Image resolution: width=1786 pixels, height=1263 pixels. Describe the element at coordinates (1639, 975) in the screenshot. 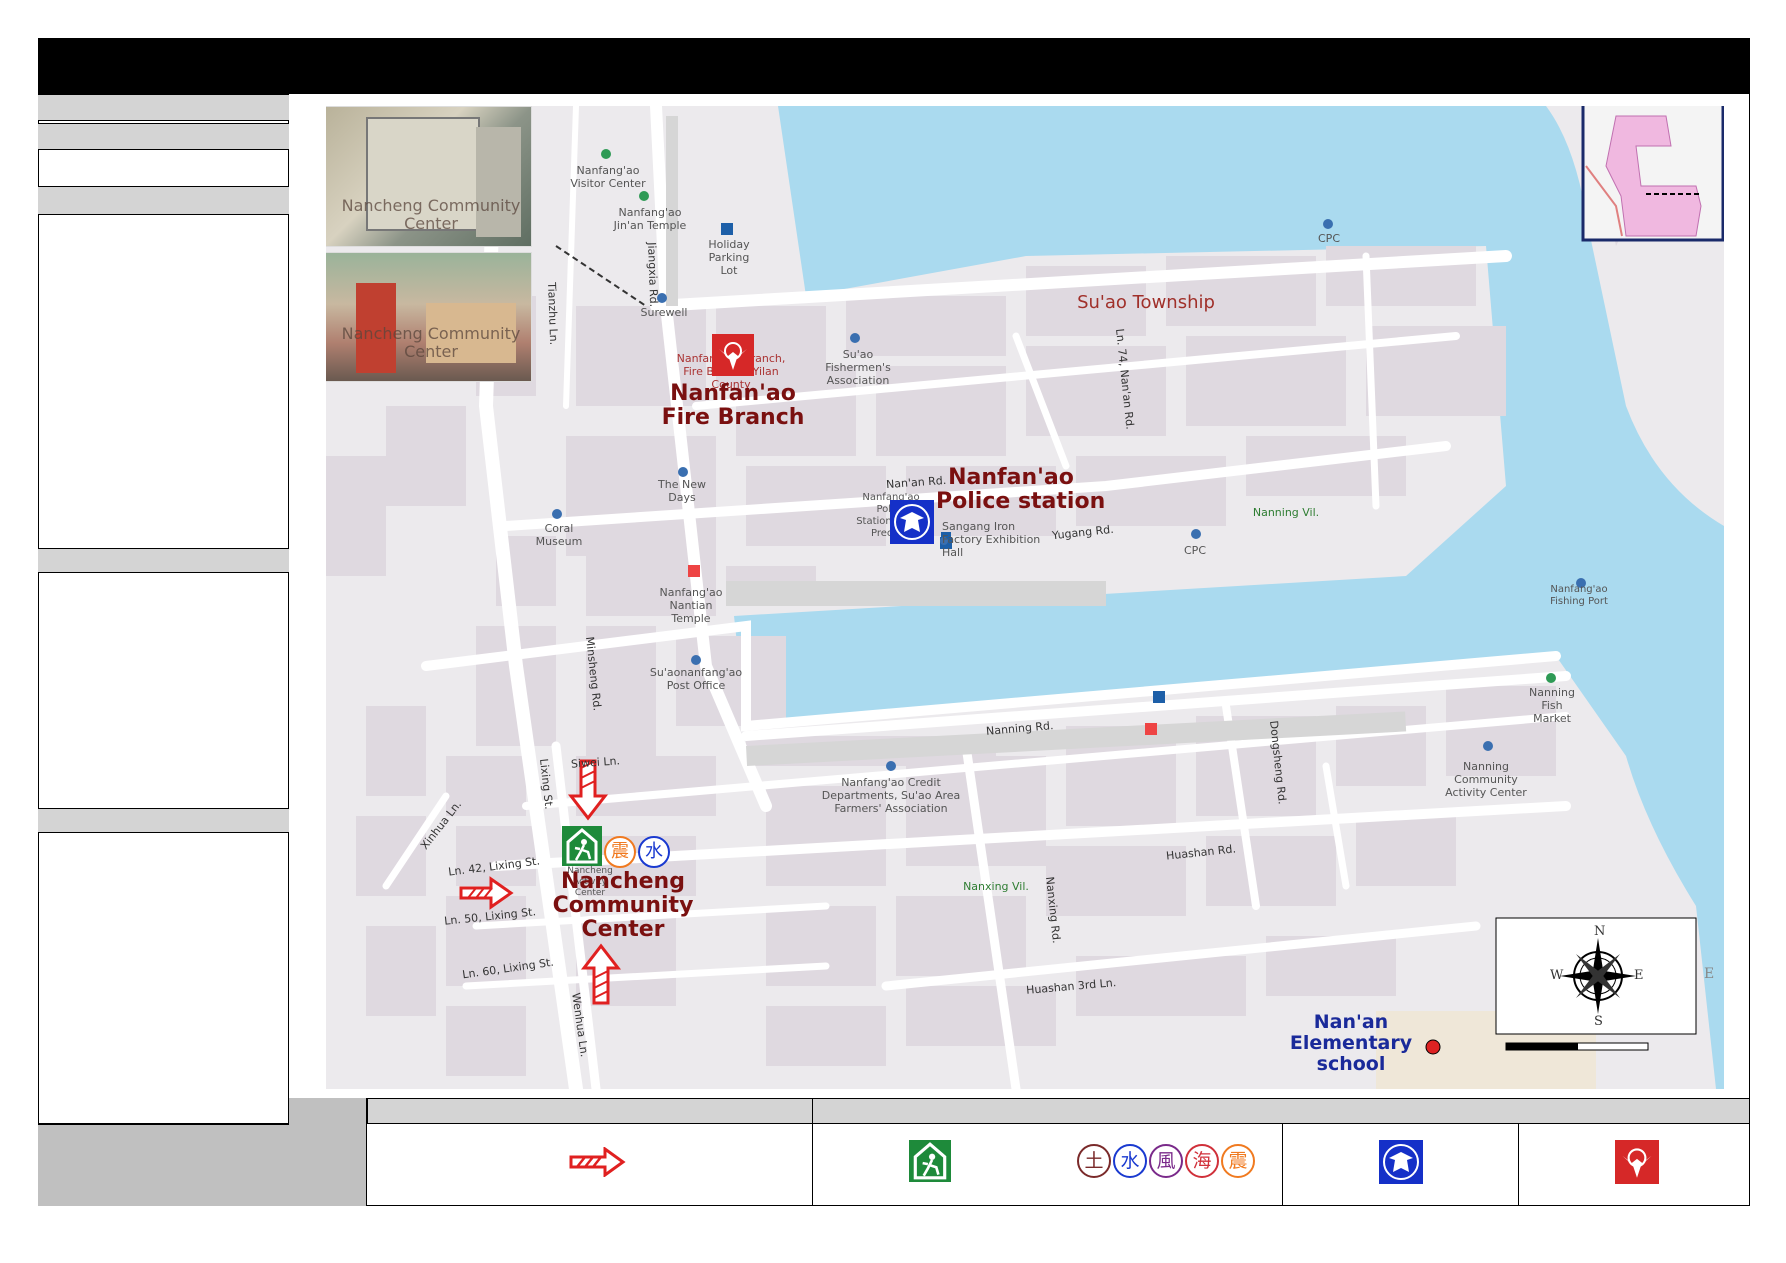

I see `compass-e: E` at that location.